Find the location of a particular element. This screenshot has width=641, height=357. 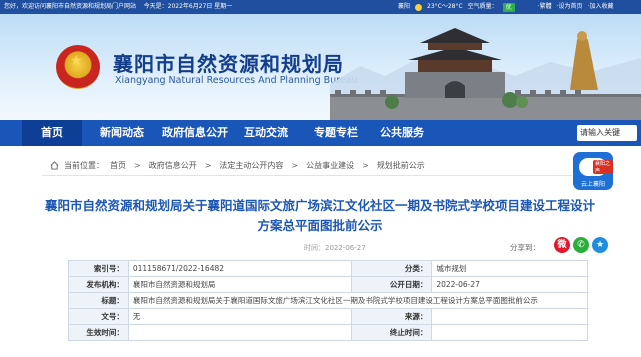

wechat-share-icon: ✆ is located at coordinates (581, 245).